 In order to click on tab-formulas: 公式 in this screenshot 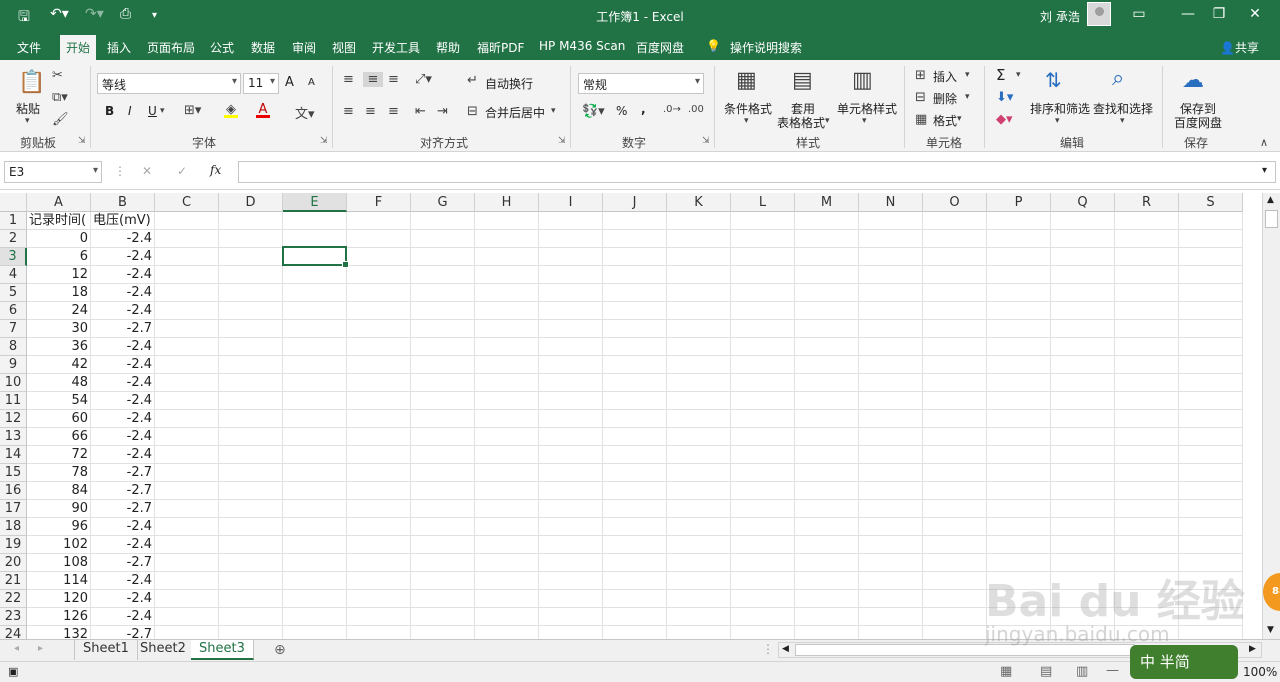, I will do `click(222, 47)`.